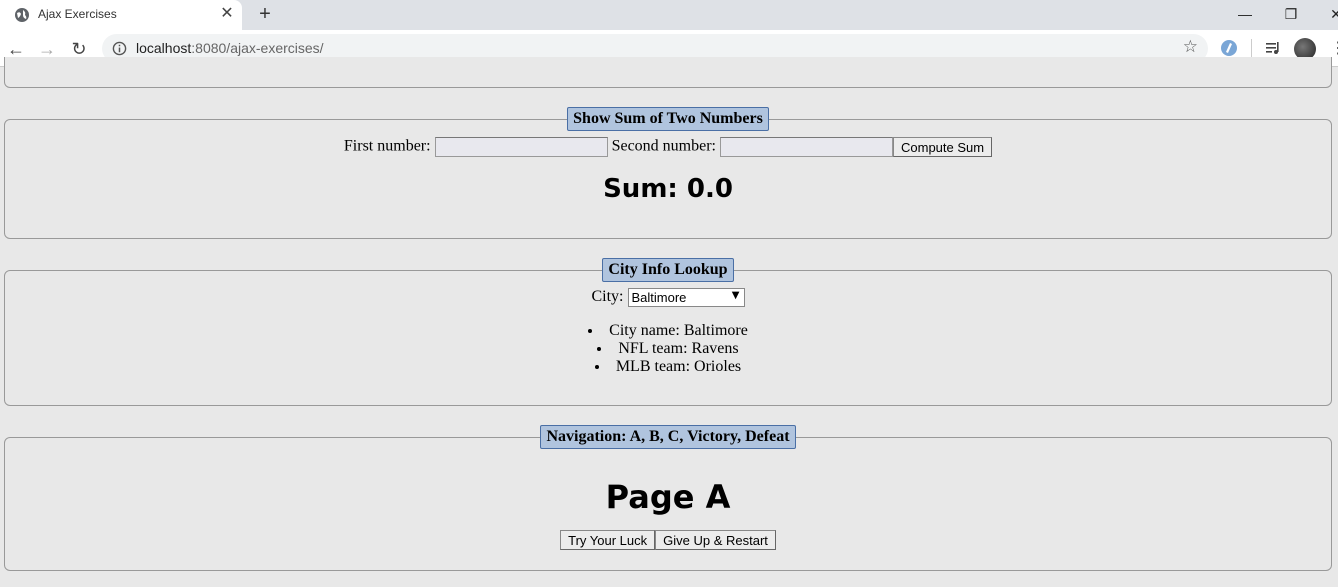  Describe the element at coordinates (22, 15) in the screenshot. I see `globe-icon` at that location.